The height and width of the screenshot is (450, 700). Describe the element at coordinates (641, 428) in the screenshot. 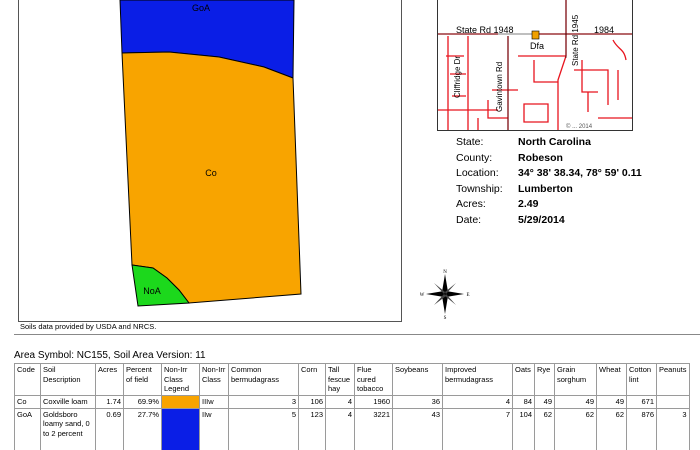

I see `cell-cotton: 876` at that location.